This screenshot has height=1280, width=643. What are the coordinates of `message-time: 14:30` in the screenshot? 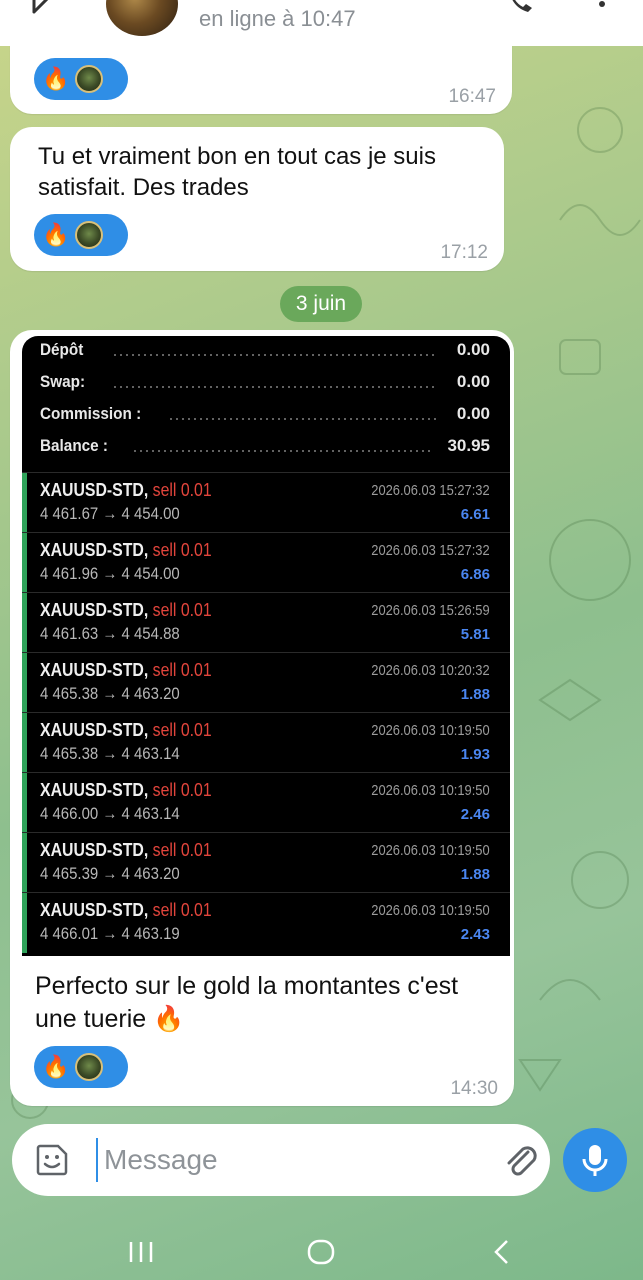 It's located at (474, 1088).